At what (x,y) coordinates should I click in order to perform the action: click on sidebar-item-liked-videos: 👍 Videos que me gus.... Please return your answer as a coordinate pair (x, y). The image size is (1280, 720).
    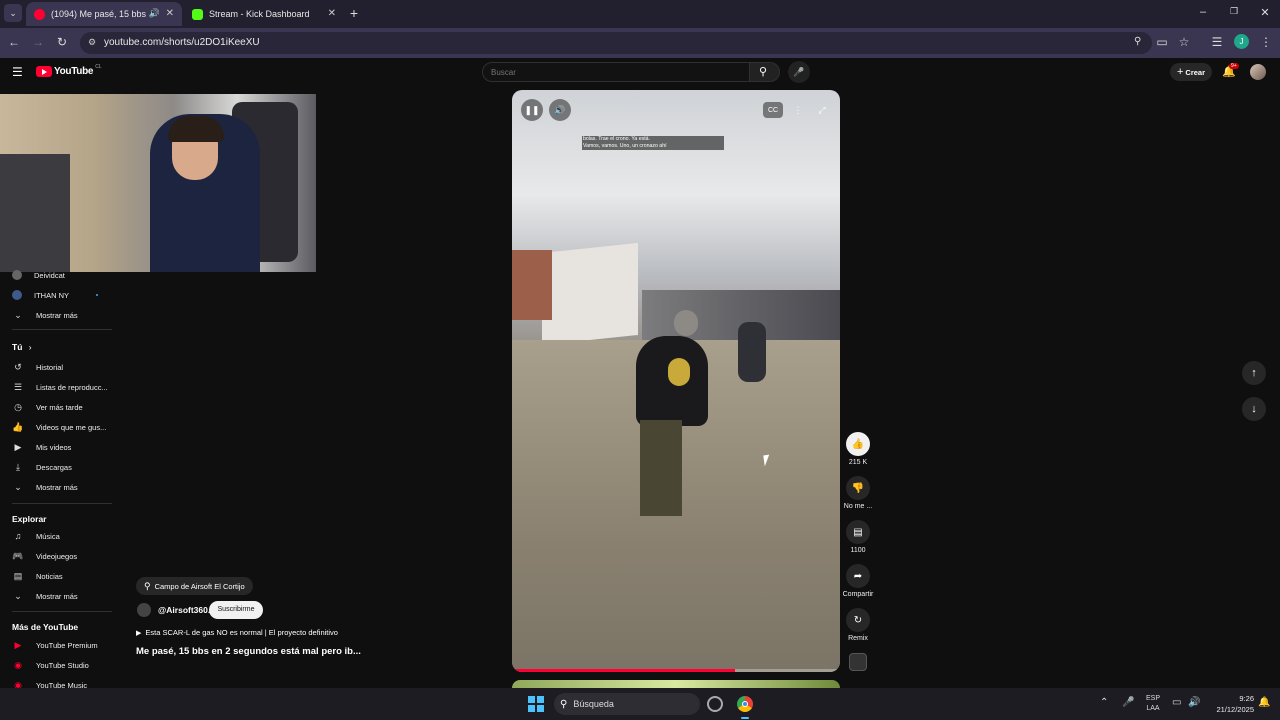
    Looking at the image, I should click on (56, 427).